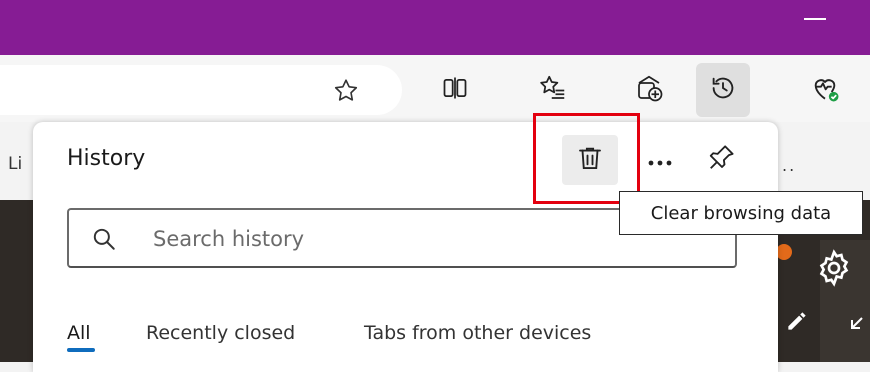  I want to click on collections-button, so click(649, 90).